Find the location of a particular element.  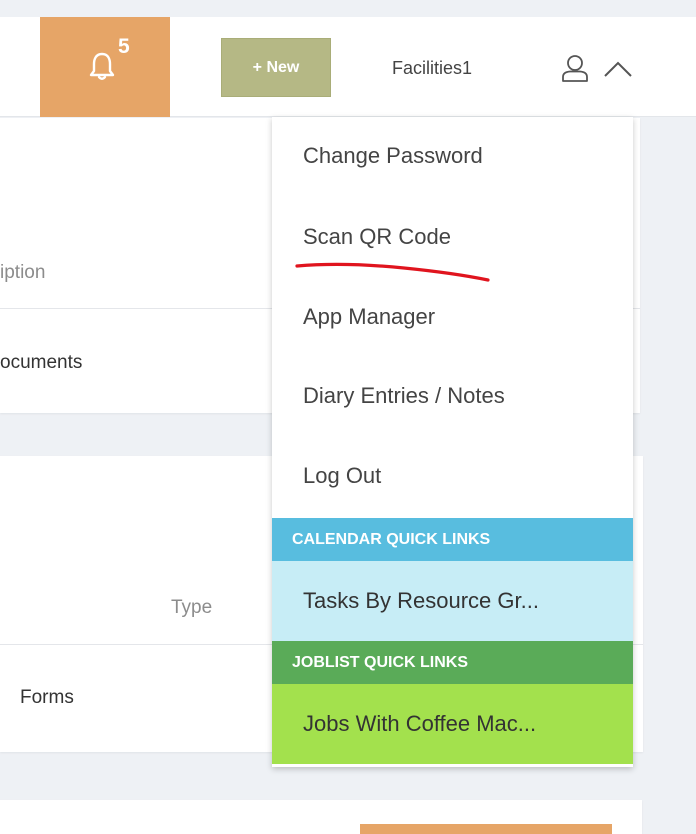

menu-item-log-out: Log Out is located at coordinates (452, 476).